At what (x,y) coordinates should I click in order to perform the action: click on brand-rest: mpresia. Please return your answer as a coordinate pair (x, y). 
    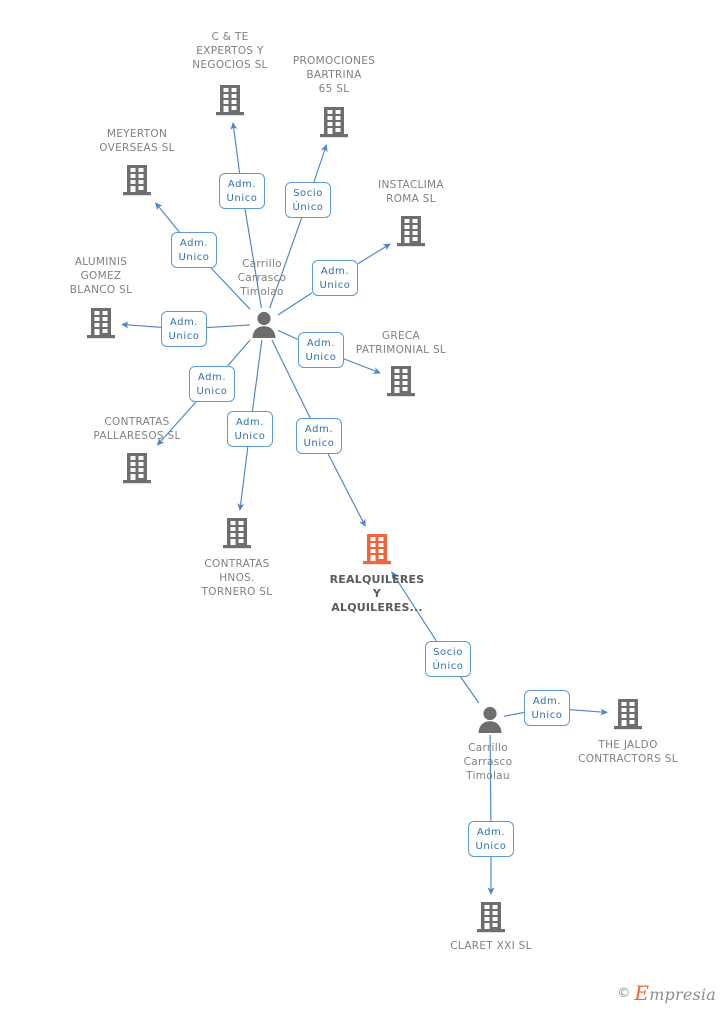
    Looking at the image, I should click on (682, 994).